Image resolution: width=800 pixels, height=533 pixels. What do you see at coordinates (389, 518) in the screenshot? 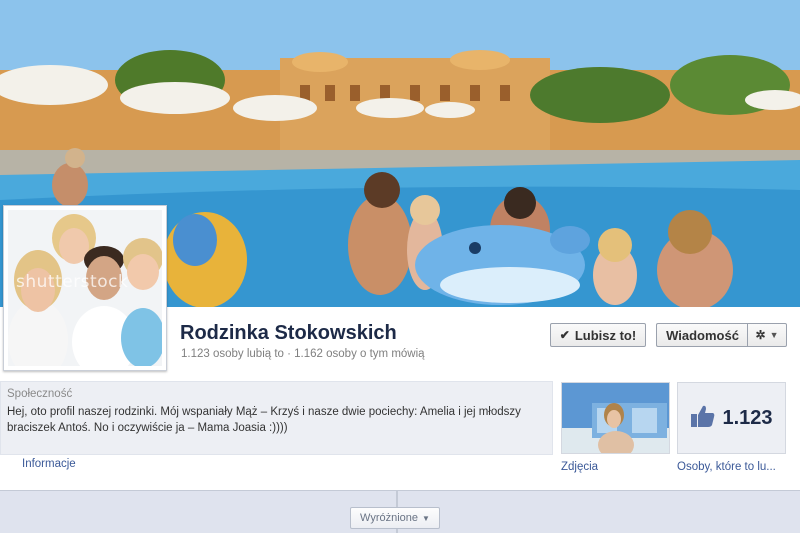
I see `highlights-label: Wyróżnione` at bounding box center [389, 518].